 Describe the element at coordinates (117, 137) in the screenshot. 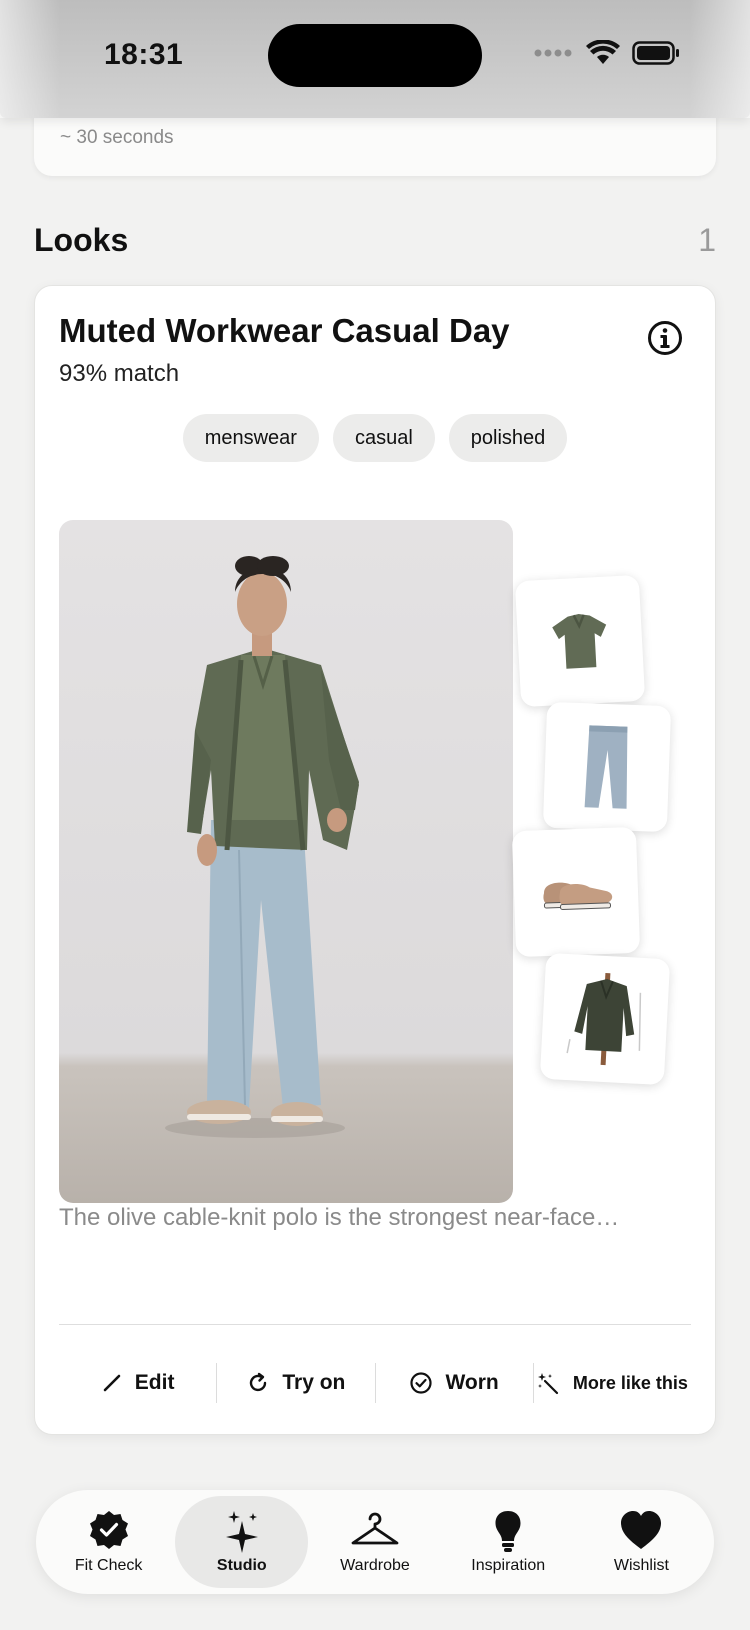

I see `duration-text: ~ 30 seconds` at that location.